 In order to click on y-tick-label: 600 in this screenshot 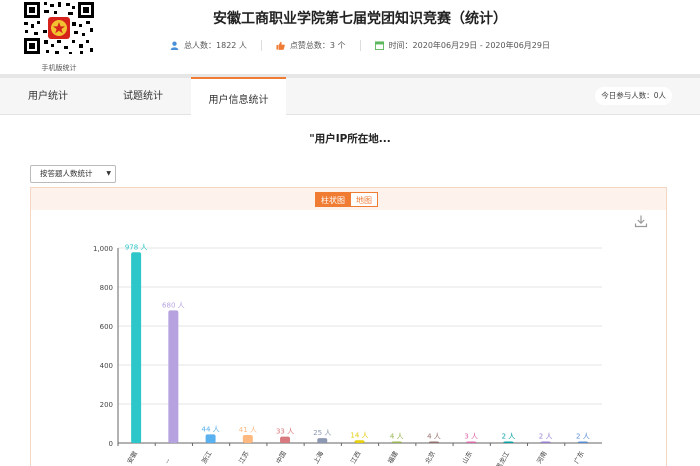, I will do `click(106, 327)`.